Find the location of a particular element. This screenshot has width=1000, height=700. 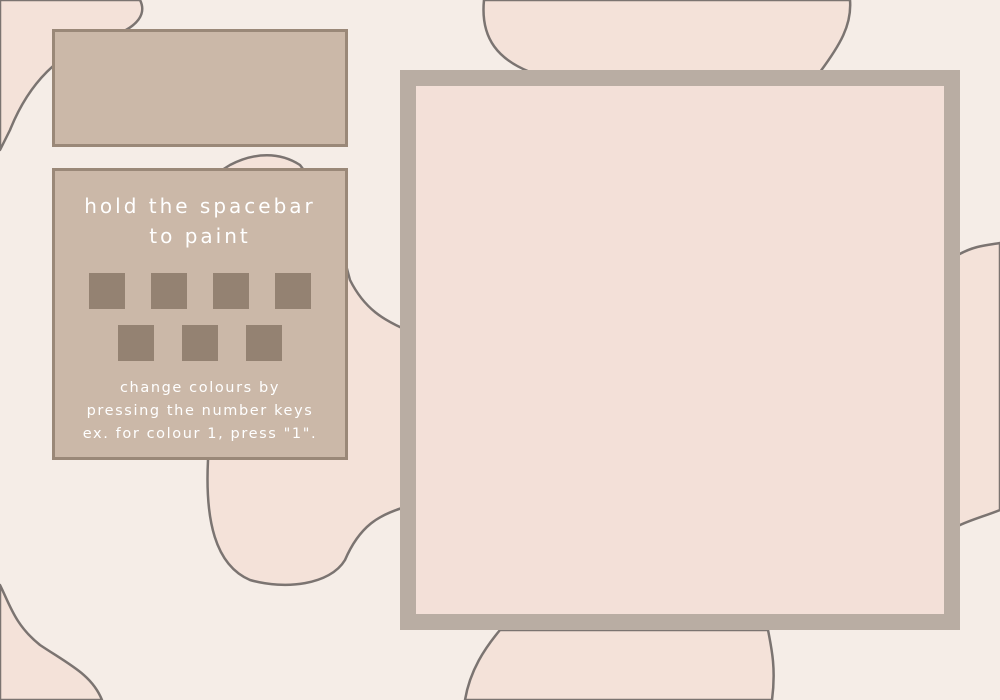

blob-bottom-center is located at coordinates (619, 664).